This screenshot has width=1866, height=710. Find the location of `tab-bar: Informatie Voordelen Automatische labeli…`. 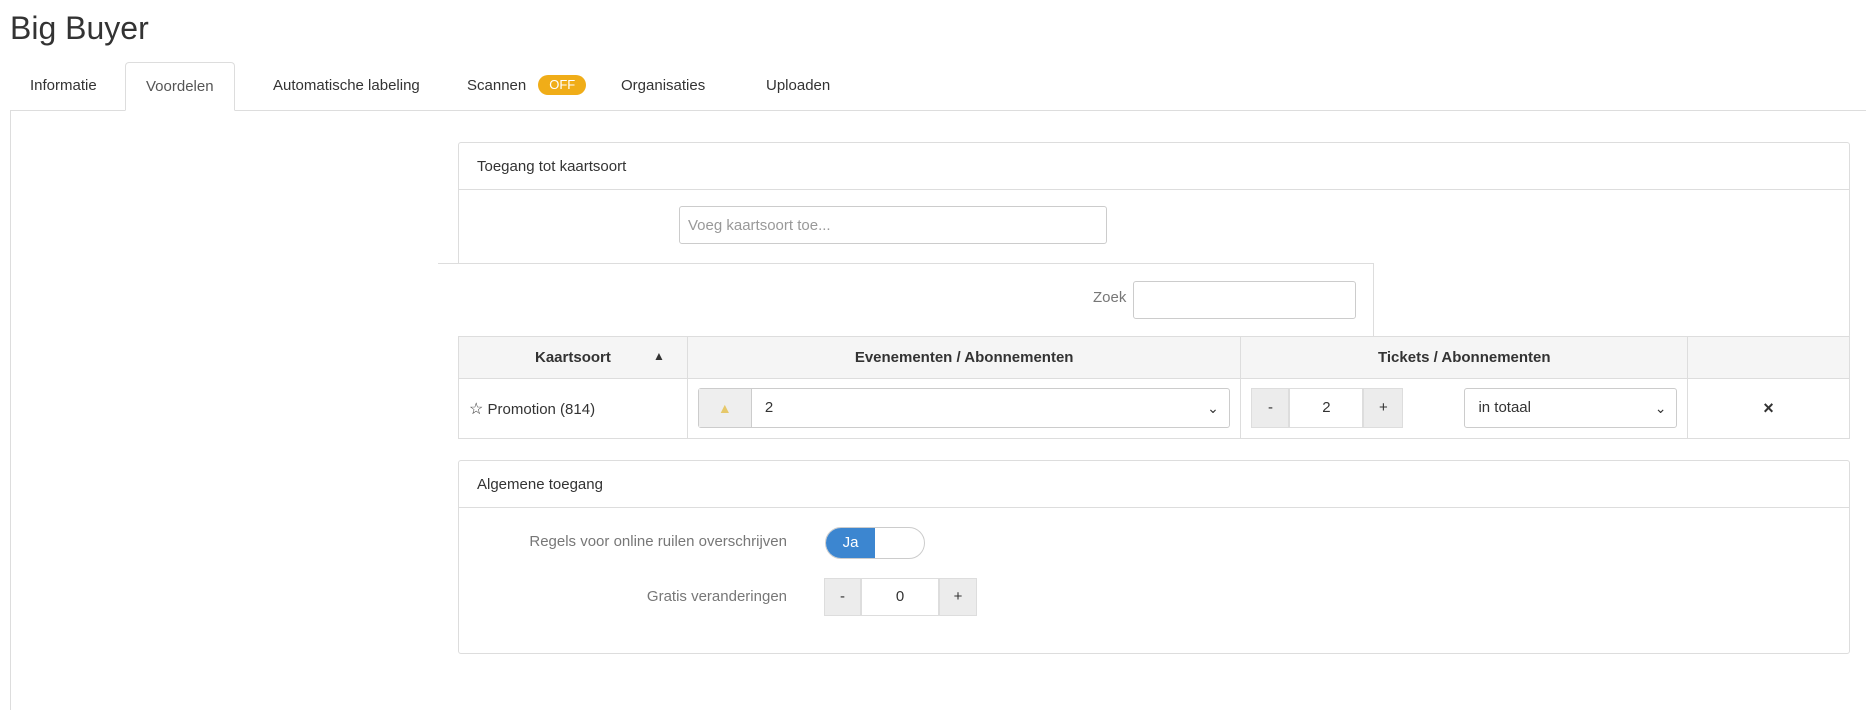

tab-bar: Informatie Voordelen Automatische labeli… is located at coordinates (938, 86).